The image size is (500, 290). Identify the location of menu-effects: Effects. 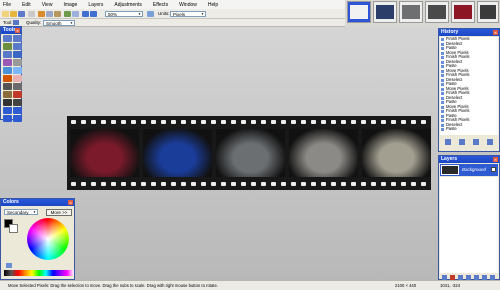
(160, 5).